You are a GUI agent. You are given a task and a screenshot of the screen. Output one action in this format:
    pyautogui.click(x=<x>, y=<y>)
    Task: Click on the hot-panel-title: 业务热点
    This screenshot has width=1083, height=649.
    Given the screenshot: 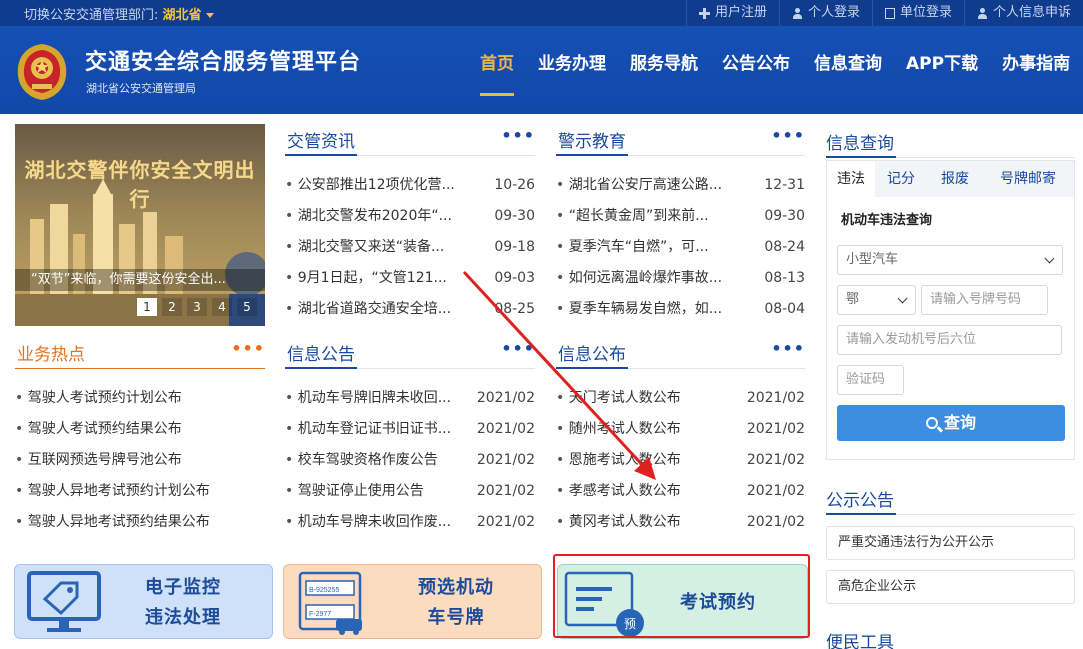 What is the action you would take?
    pyautogui.click(x=51, y=352)
    